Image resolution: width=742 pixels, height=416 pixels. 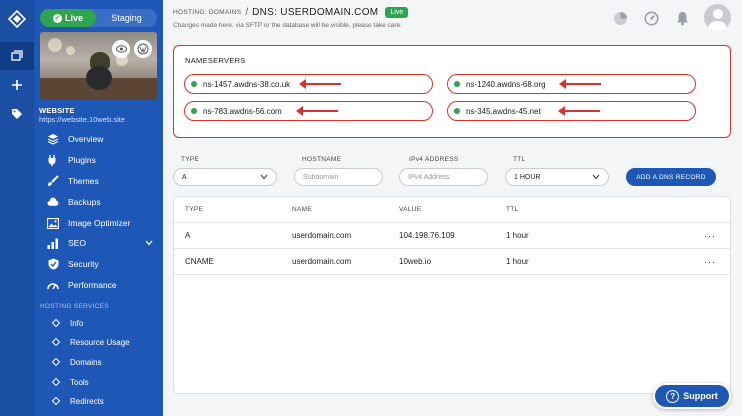 What do you see at coordinates (53, 243) in the screenshot?
I see `bar-chart-icon` at bounding box center [53, 243].